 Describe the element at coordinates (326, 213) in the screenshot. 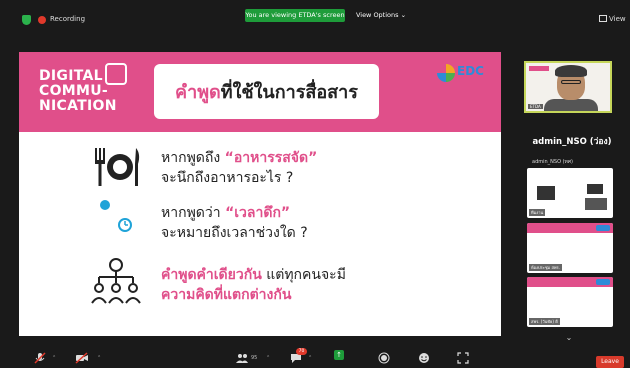

I see `row-2-line-1: หากพูดว่า “เวลาดึก”` at that location.